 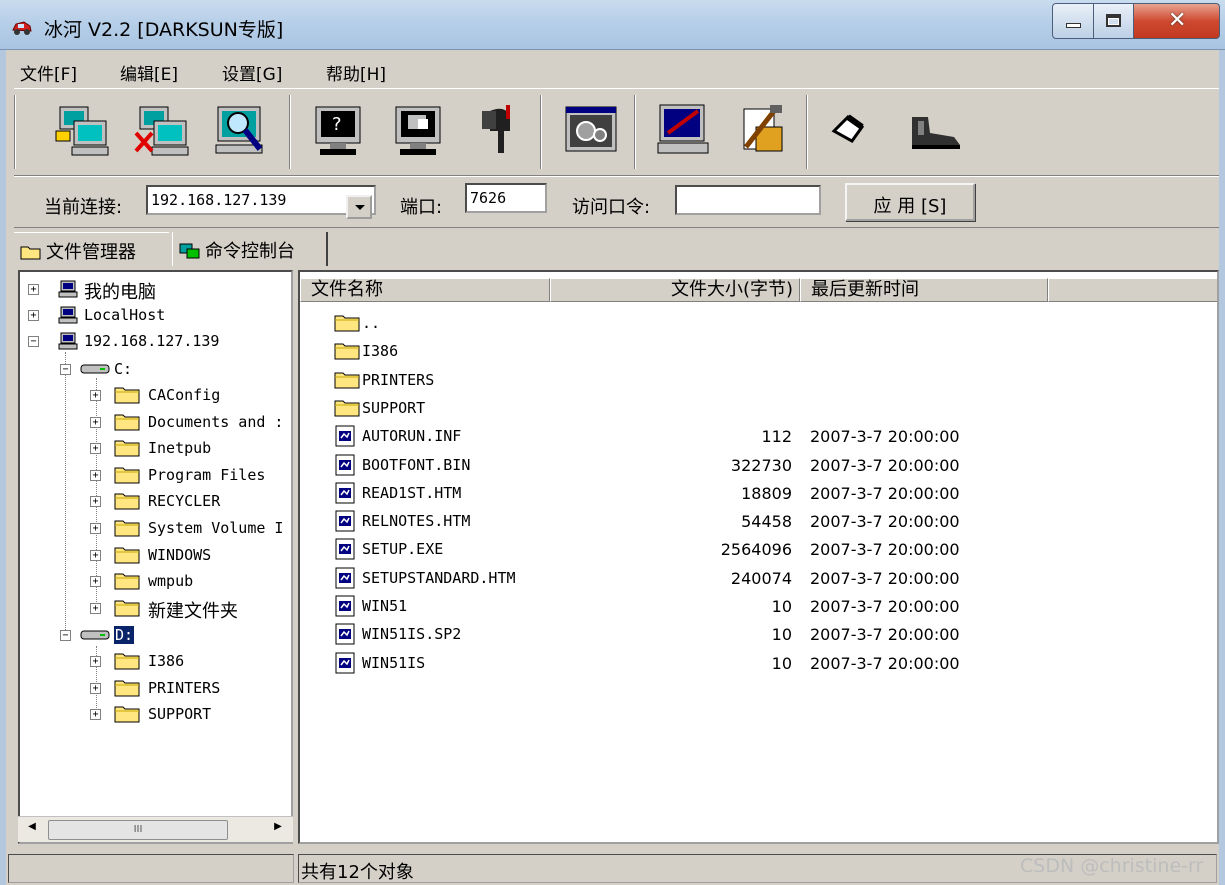 What do you see at coordinates (403, 549) in the screenshot?
I see `file-name: SETUP.EXE` at bounding box center [403, 549].